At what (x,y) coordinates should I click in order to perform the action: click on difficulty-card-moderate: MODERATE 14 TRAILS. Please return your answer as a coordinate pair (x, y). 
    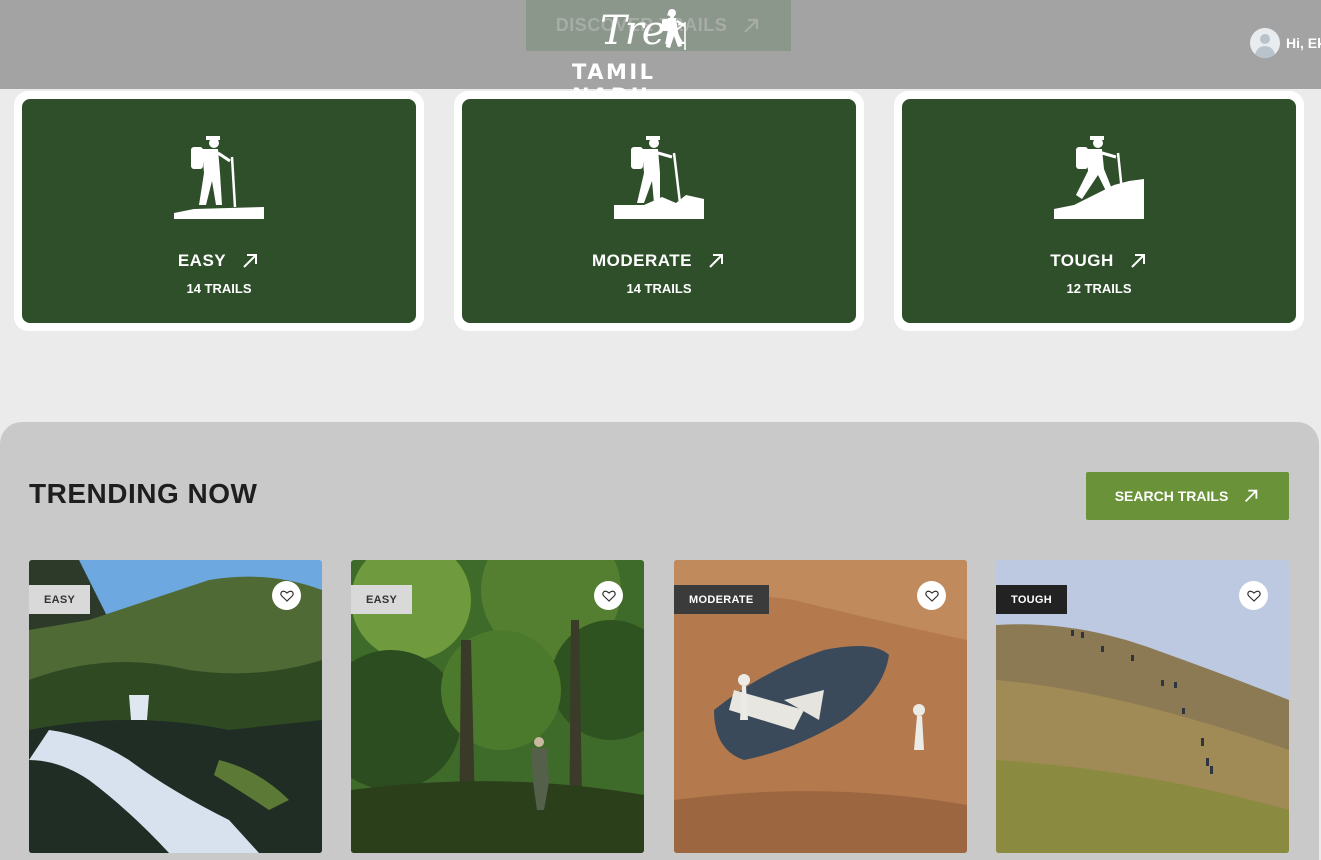
    Looking at the image, I should click on (659, 211).